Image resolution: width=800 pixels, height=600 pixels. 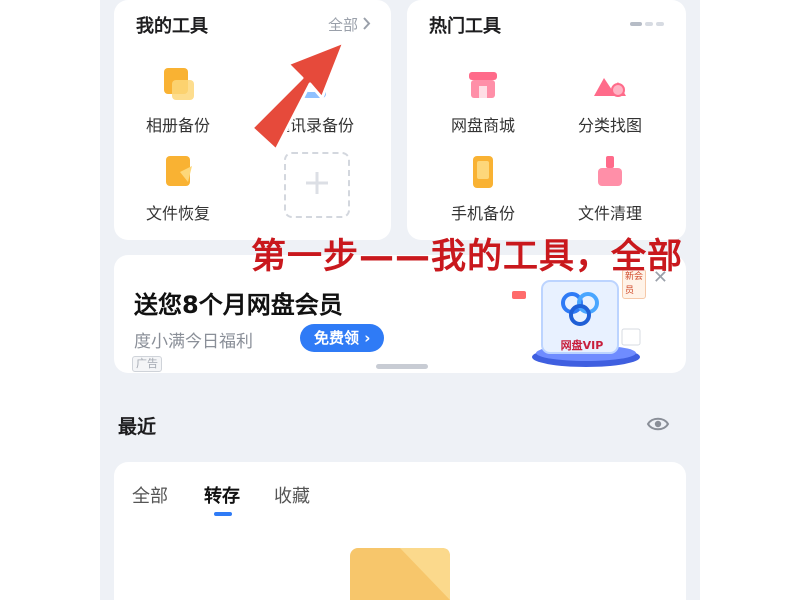 What do you see at coordinates (400, 574) in the screenshot?
I see `empty-folder-icon` at bounding box center [400, 574].